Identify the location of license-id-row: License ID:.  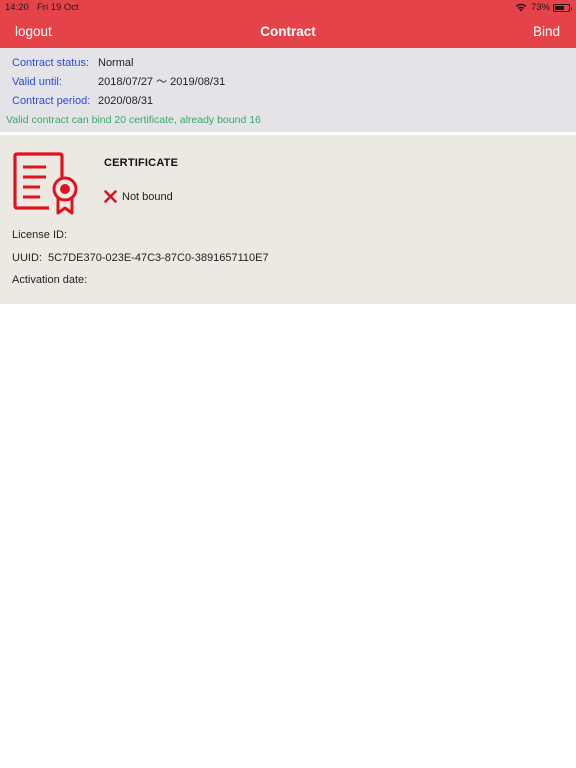
(41, 235).